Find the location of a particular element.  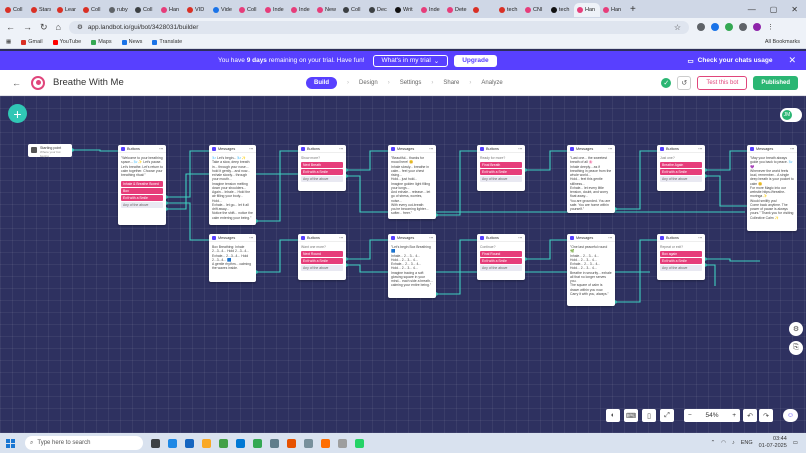

bookmark-item: YouTube is located at coordinates (66, 42).